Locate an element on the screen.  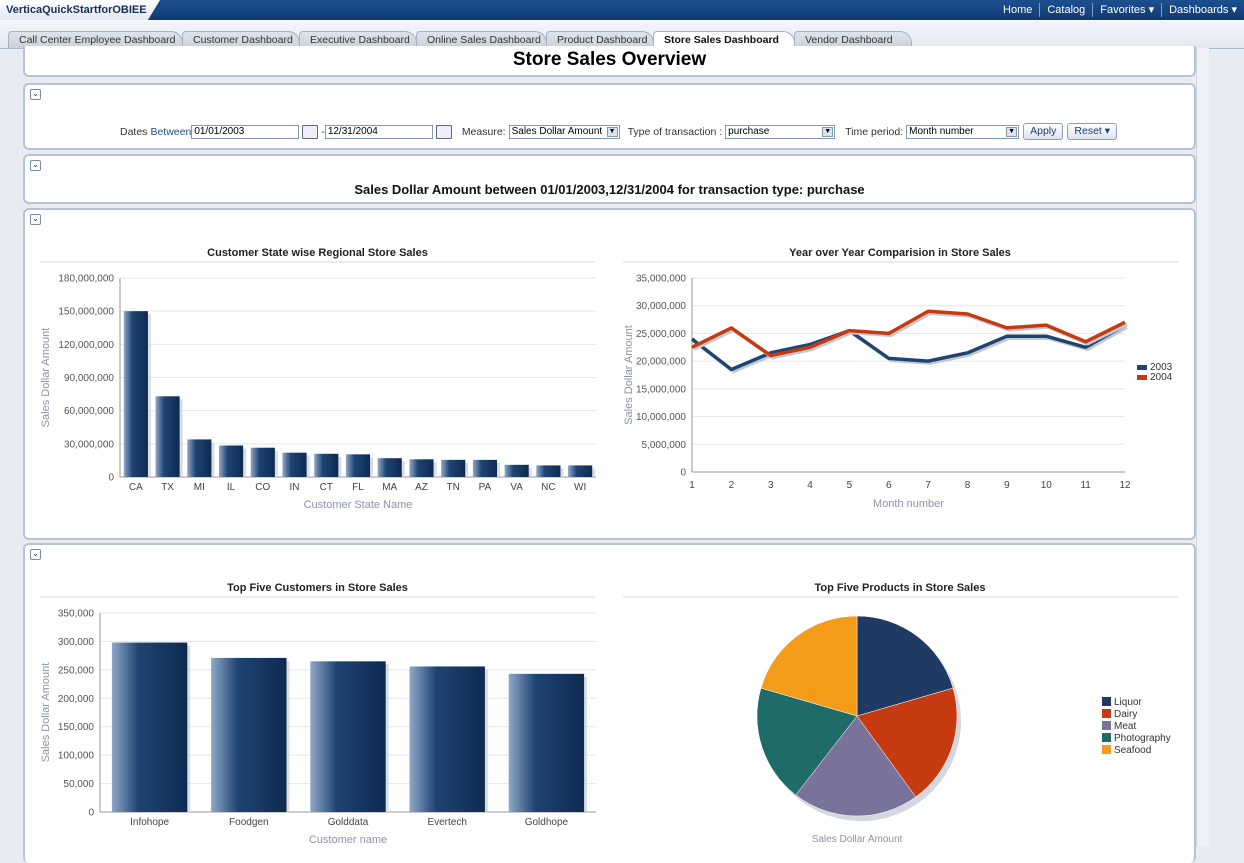
measure-label: Measure: is located at coordinates (483, 131).